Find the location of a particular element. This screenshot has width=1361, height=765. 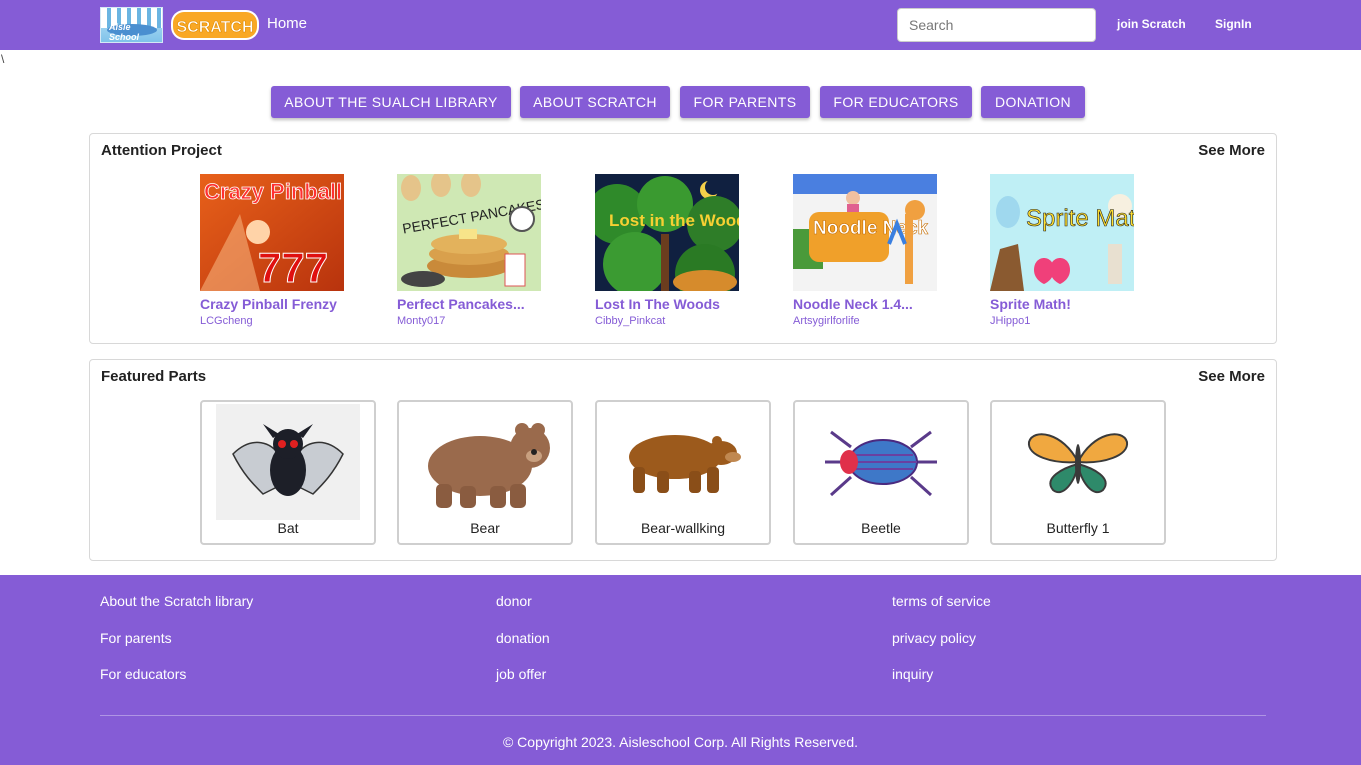

project-title: Sprite Math! is located at coordinates (1070, 304).